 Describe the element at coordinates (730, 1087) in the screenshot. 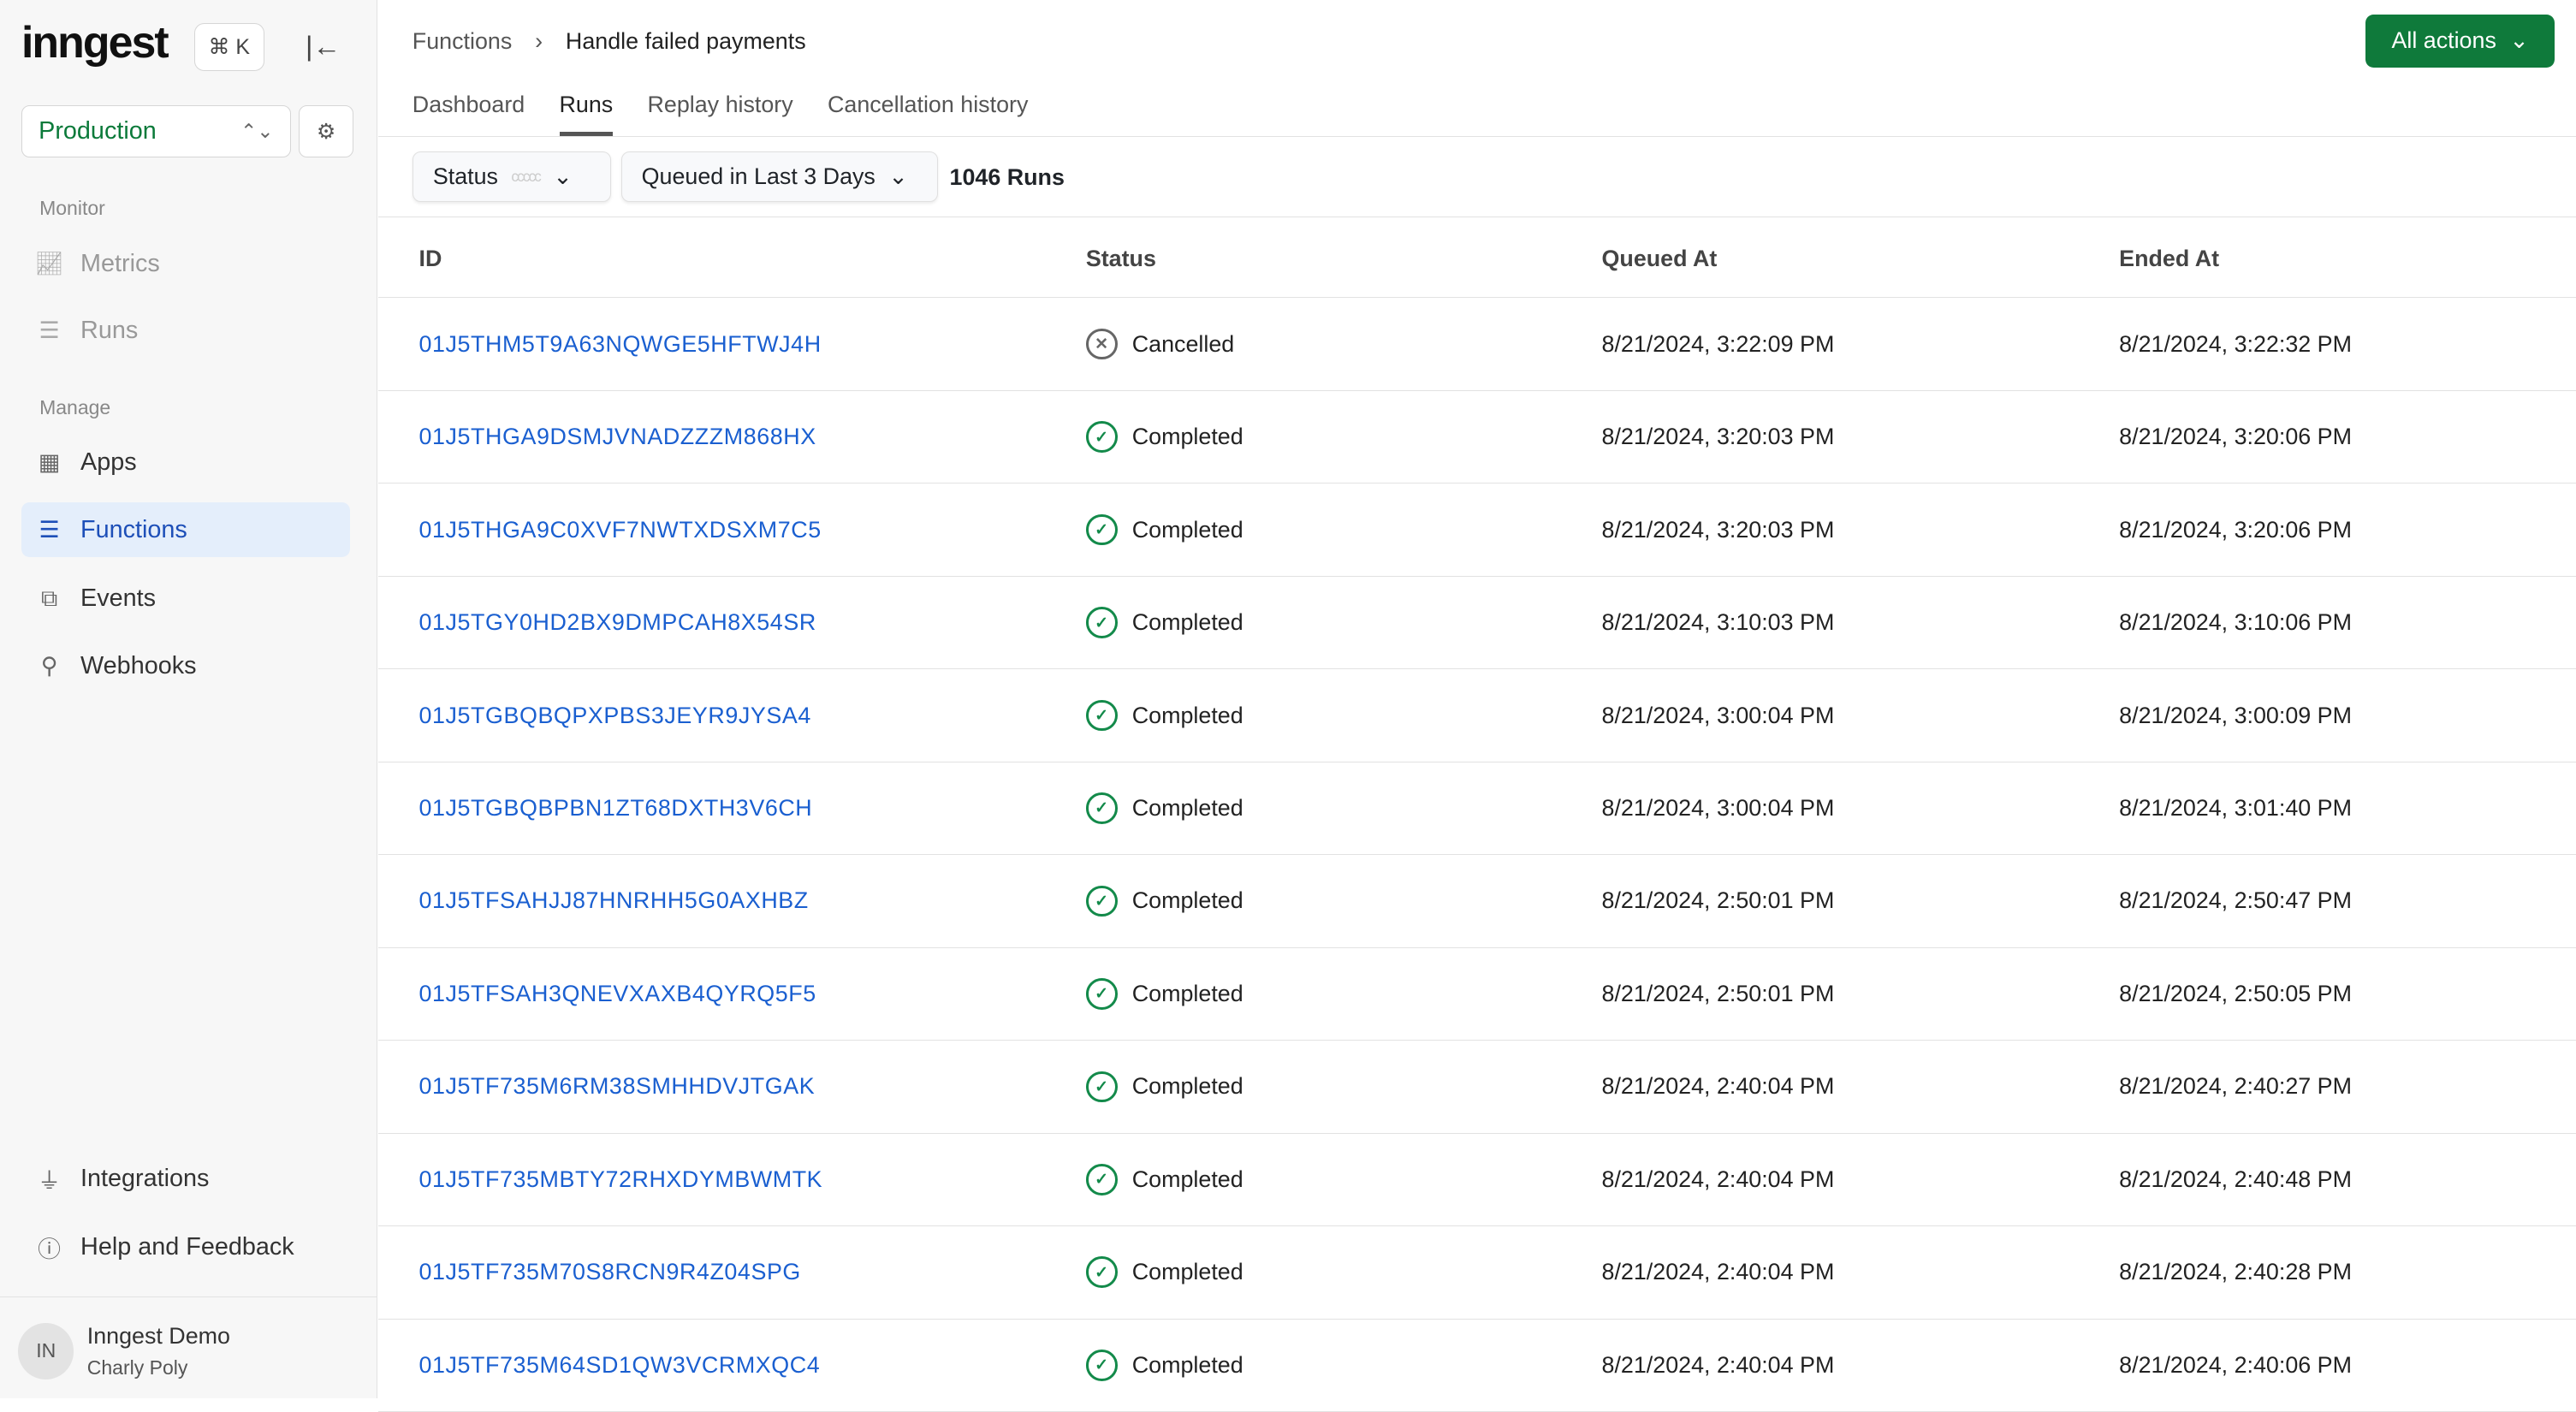

I see `run-id-link: 01J5TF735M6RM38SMHHDVJTGAK` at that location.